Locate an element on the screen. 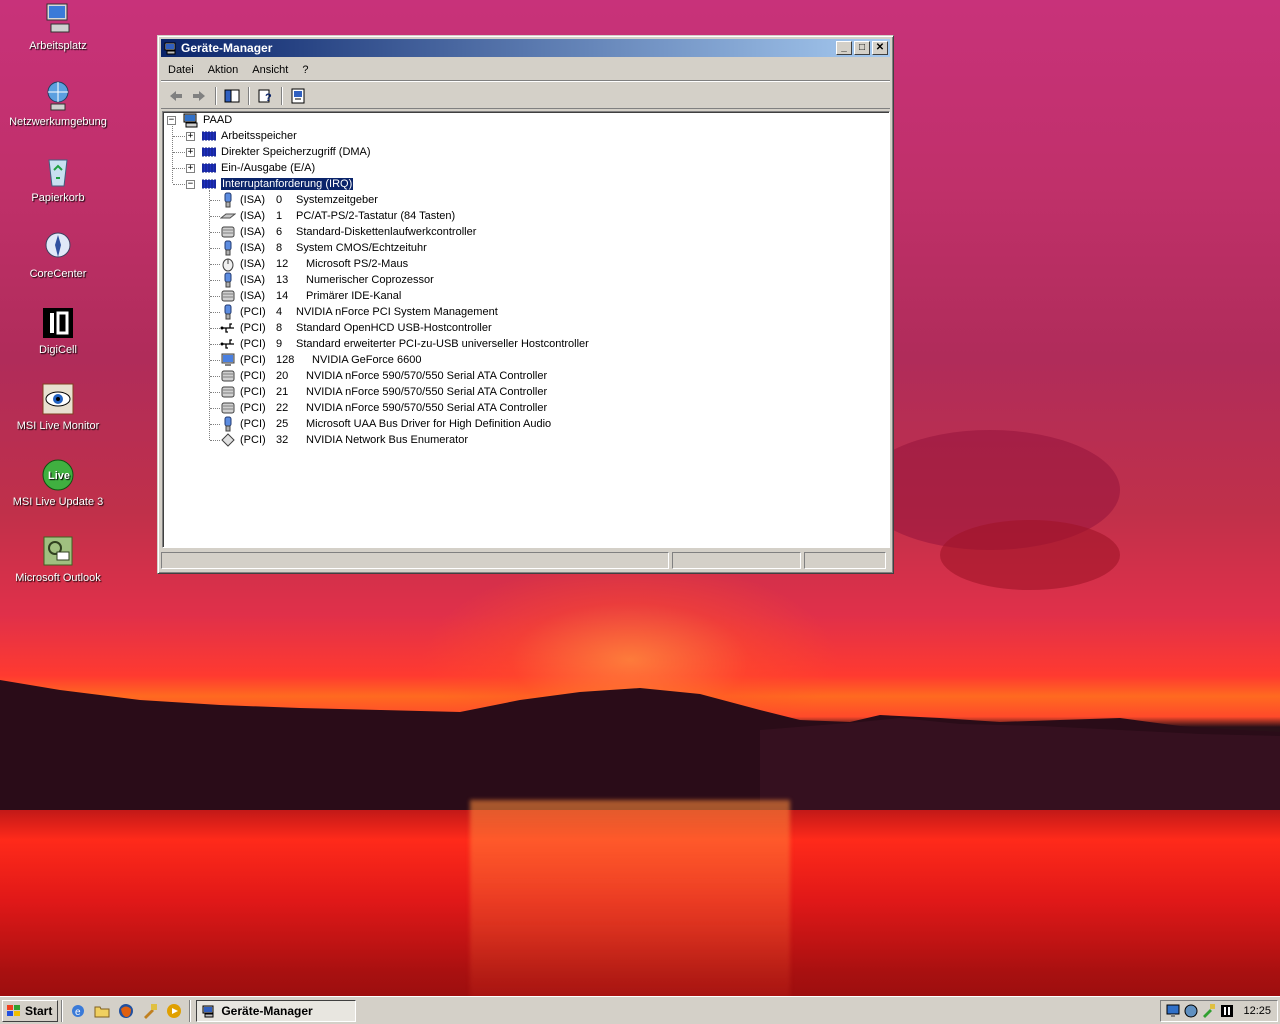 The image size is (1280, 1024). ie-icon: e is located at coordinates (78, 1011).